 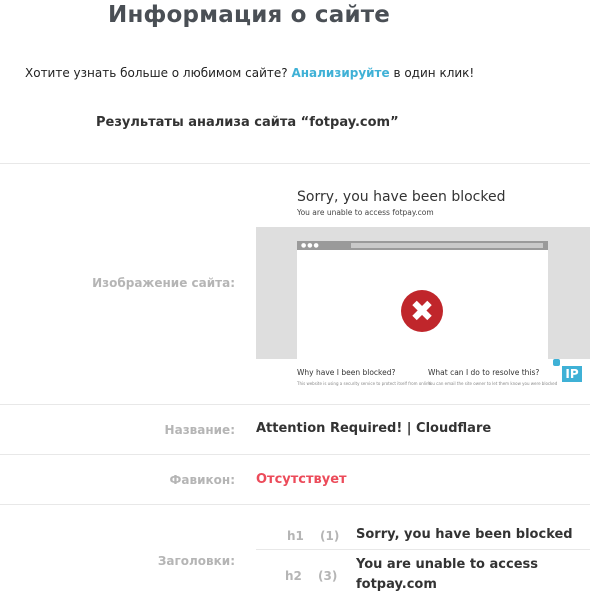 What do you see at coordinates (572, 374) in the screenshot?
I see `ip-badge: IP` at bounding box center [572, 374].